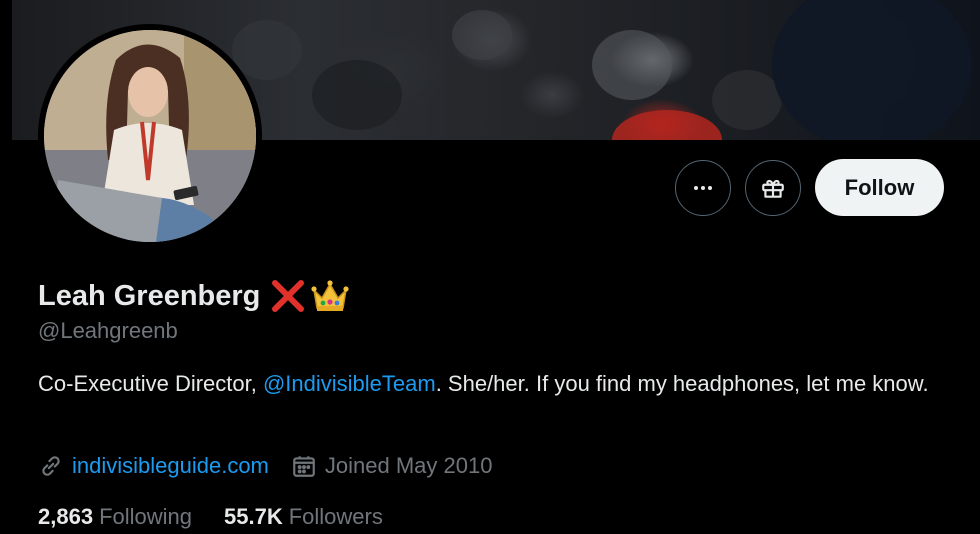 This screenshot has height=534, width=980. I want to click on followers-stat: 55.7K Followers, so click(303, 517).